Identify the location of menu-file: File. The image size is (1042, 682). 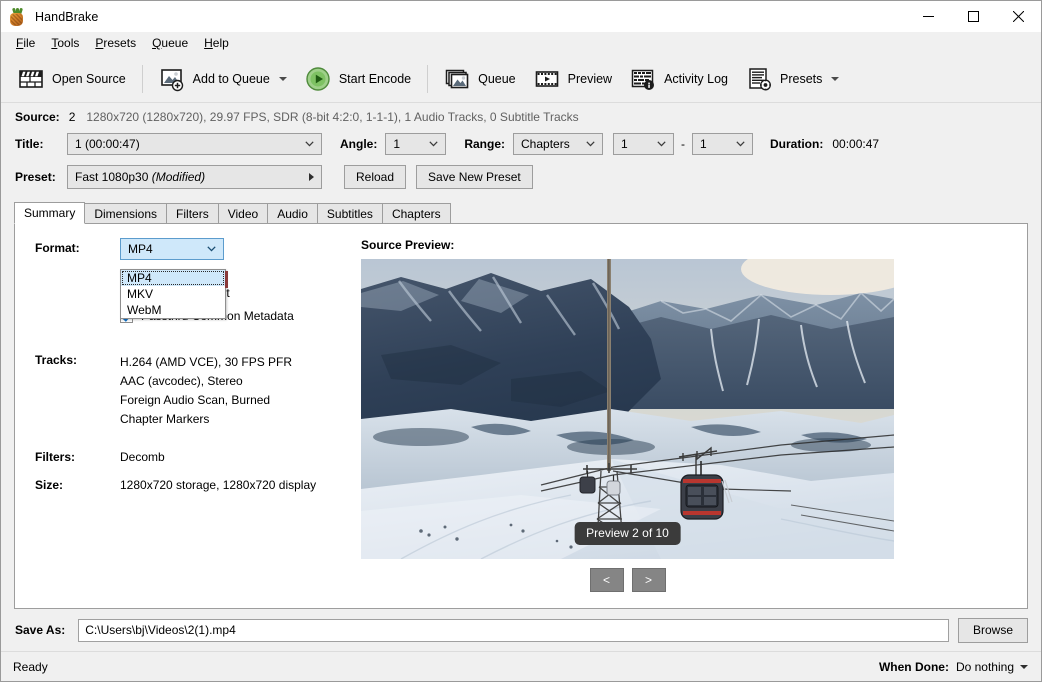
(25, 43).